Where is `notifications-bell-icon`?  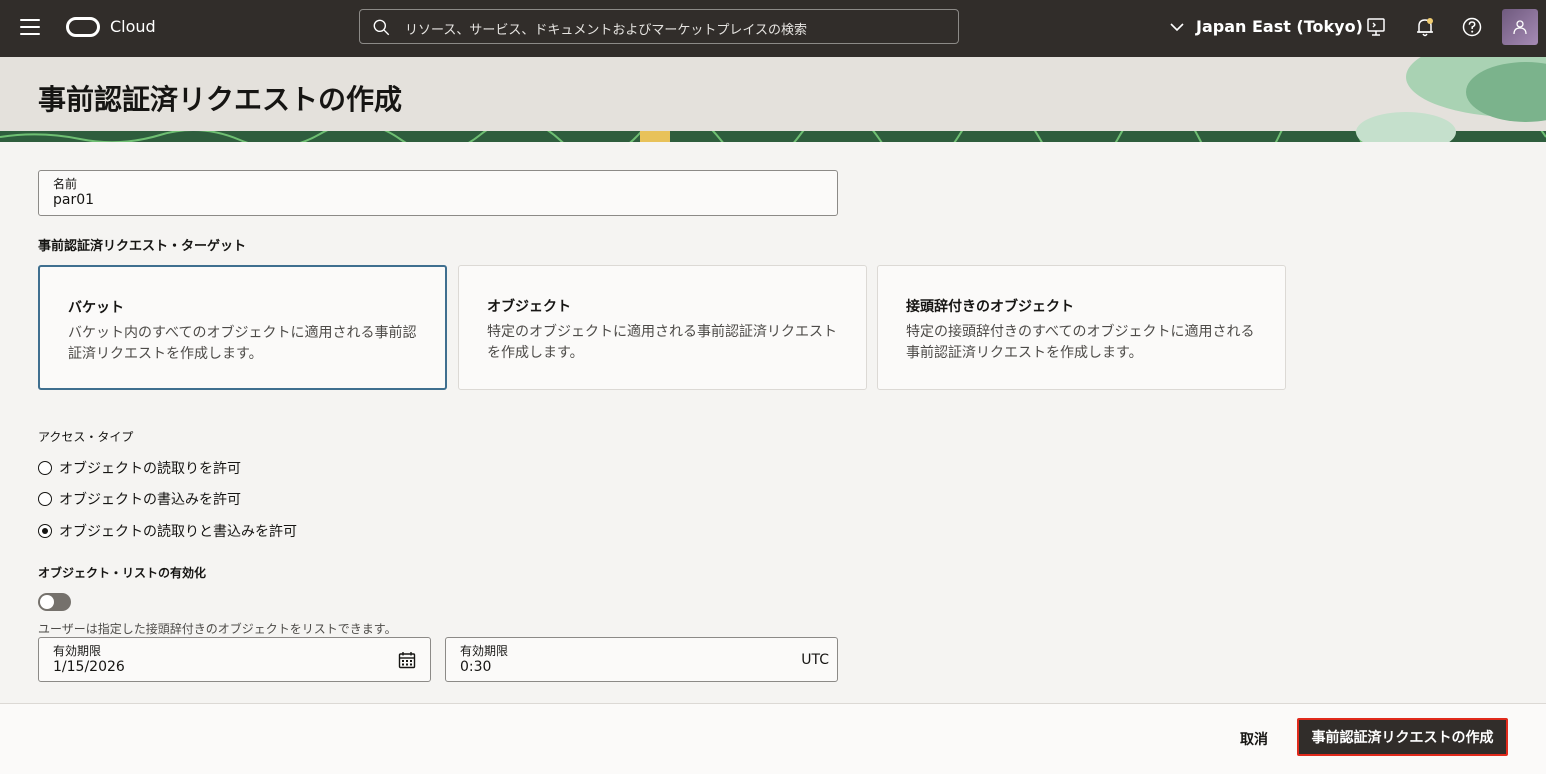
notifications-bell-icon is located at coordinates (1425, 27).